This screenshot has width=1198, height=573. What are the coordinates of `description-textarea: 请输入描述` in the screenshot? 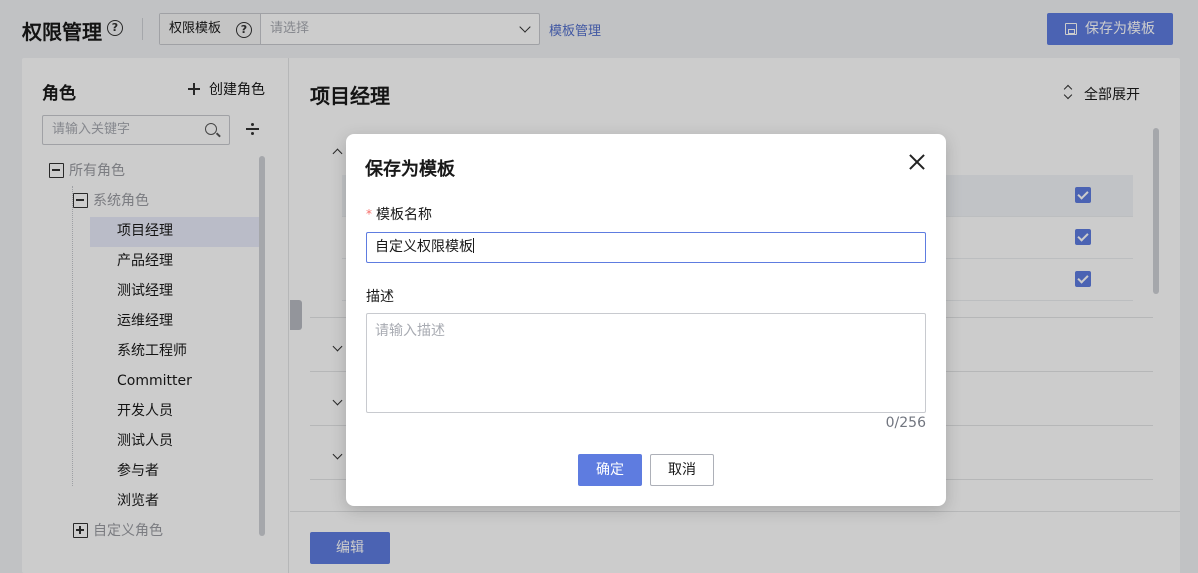 It's located at (646, 363).